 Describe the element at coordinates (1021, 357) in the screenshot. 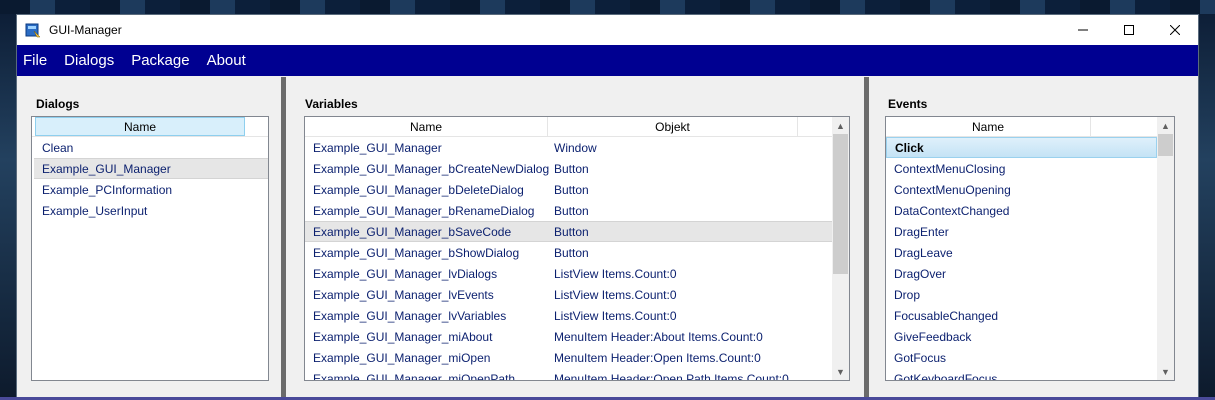

I see `list-item: GotFocus` at that location.